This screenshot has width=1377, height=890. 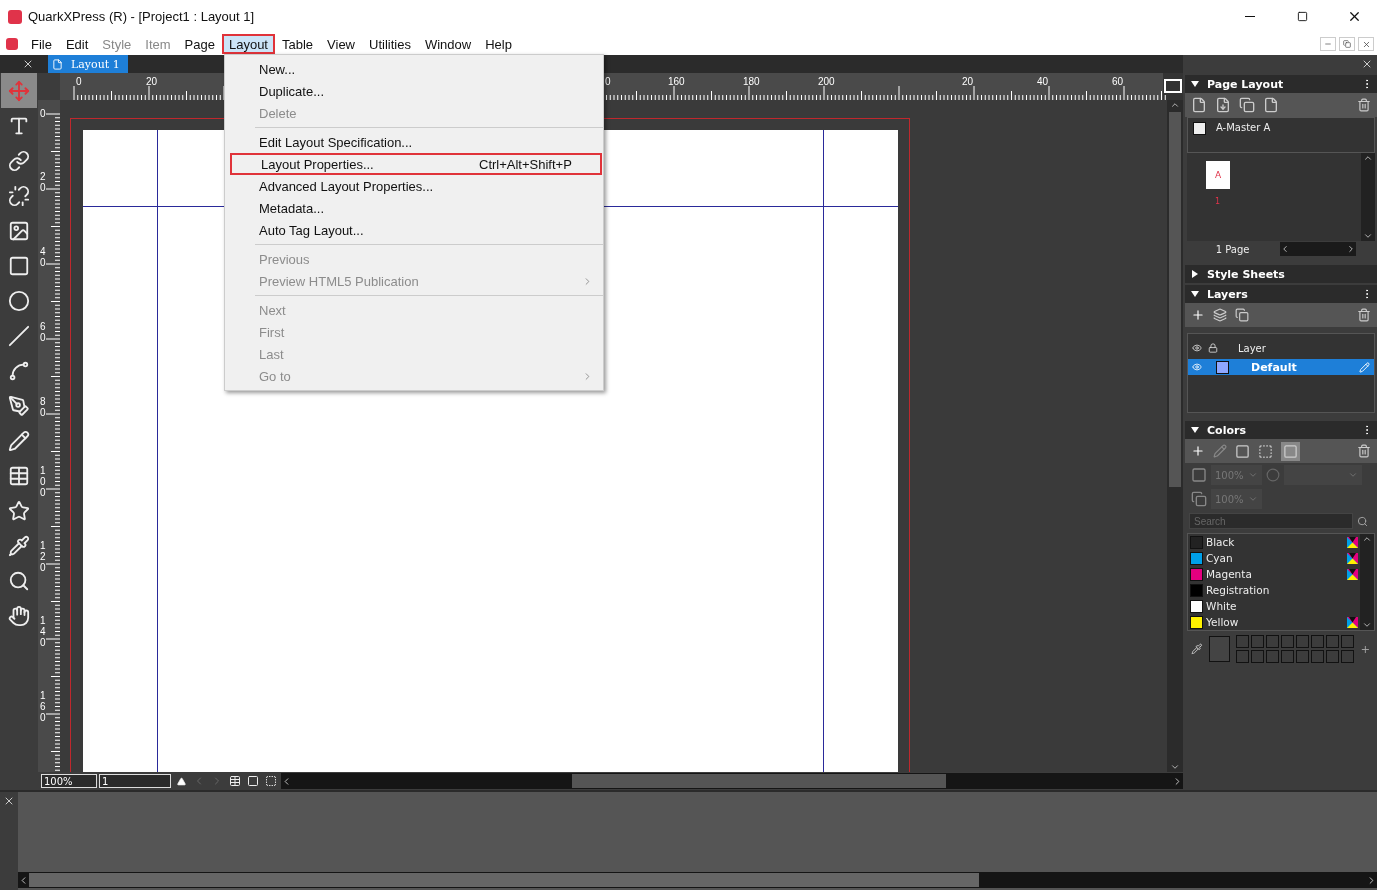 I want to click on vertical-split-button, so click(x=271, y=781).